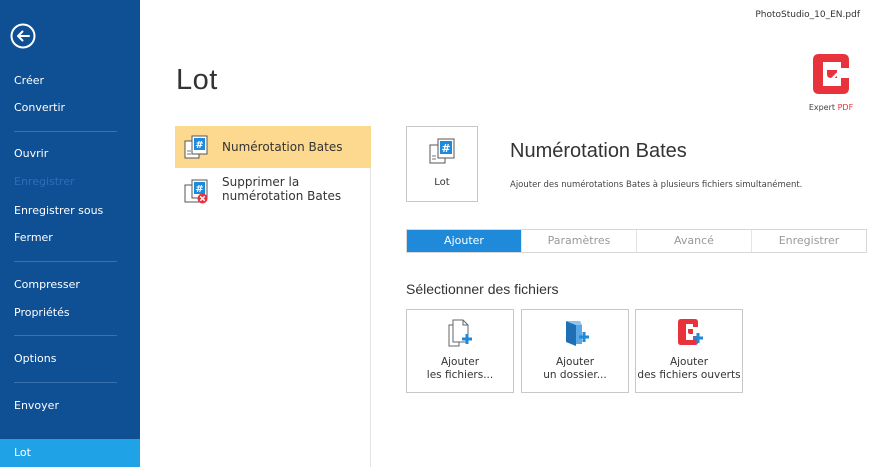  What do you see at coordinates (70, 313) in the screenshot?
I see `menu-item-proprietes: Propriétés` at bounding box center [70, 313].